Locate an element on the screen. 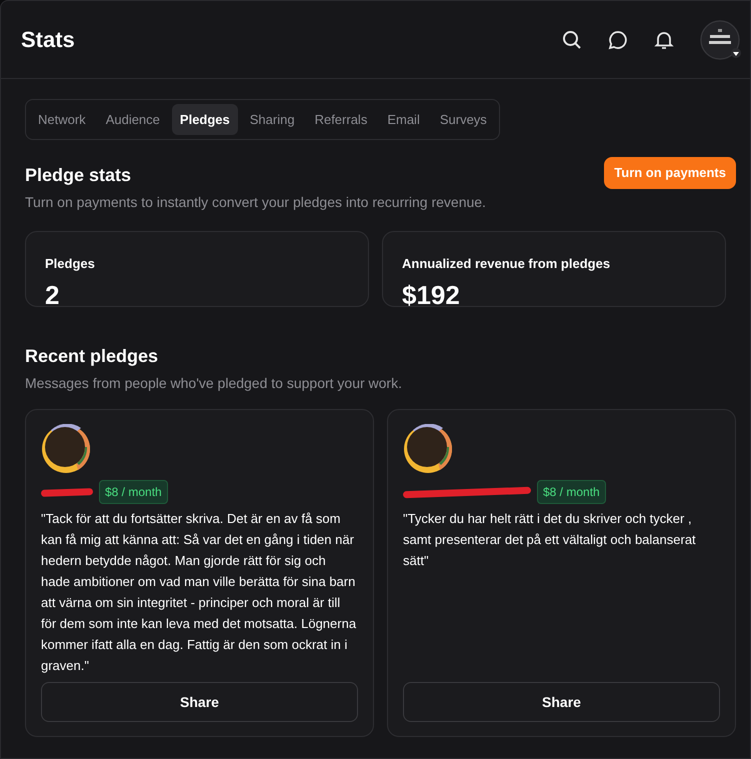 The image size is (751, 759). tab: Email is located at coordinates (403, 119).